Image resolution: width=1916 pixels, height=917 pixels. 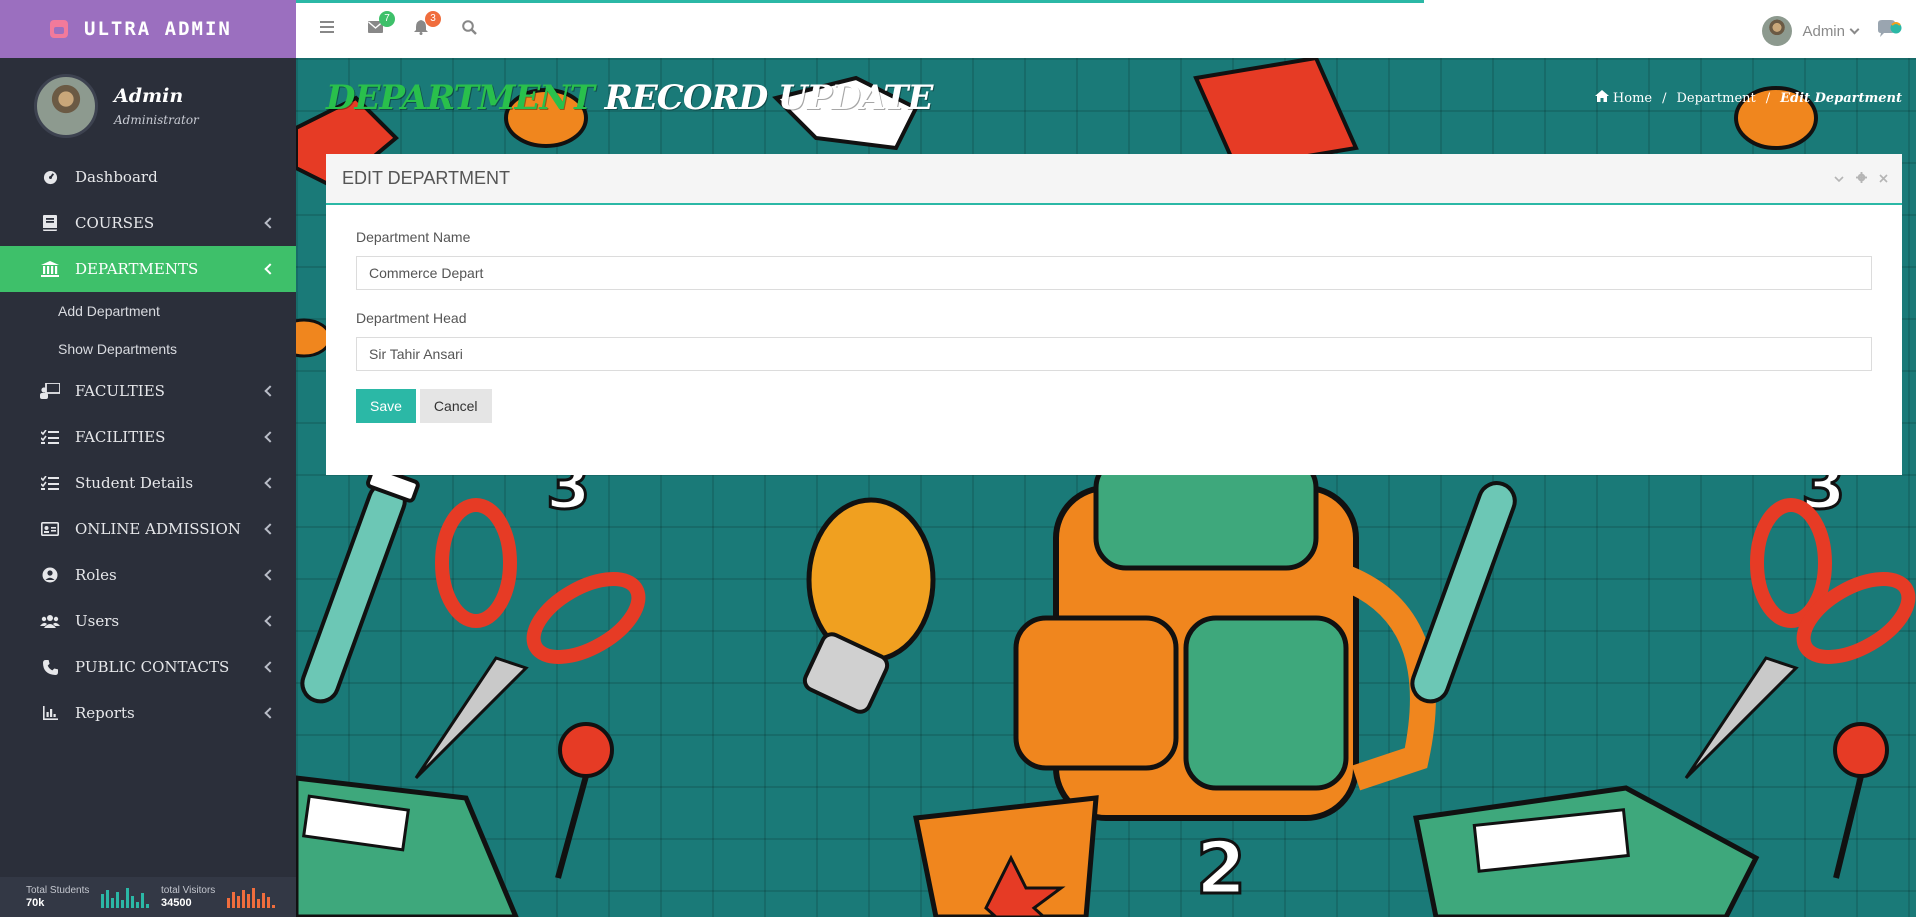 What do you see at coordinates (158, 529) in the screenshot?
I see `sidebar-item-label: ONLINE ADMISSION` at bounding box center [158, 529].